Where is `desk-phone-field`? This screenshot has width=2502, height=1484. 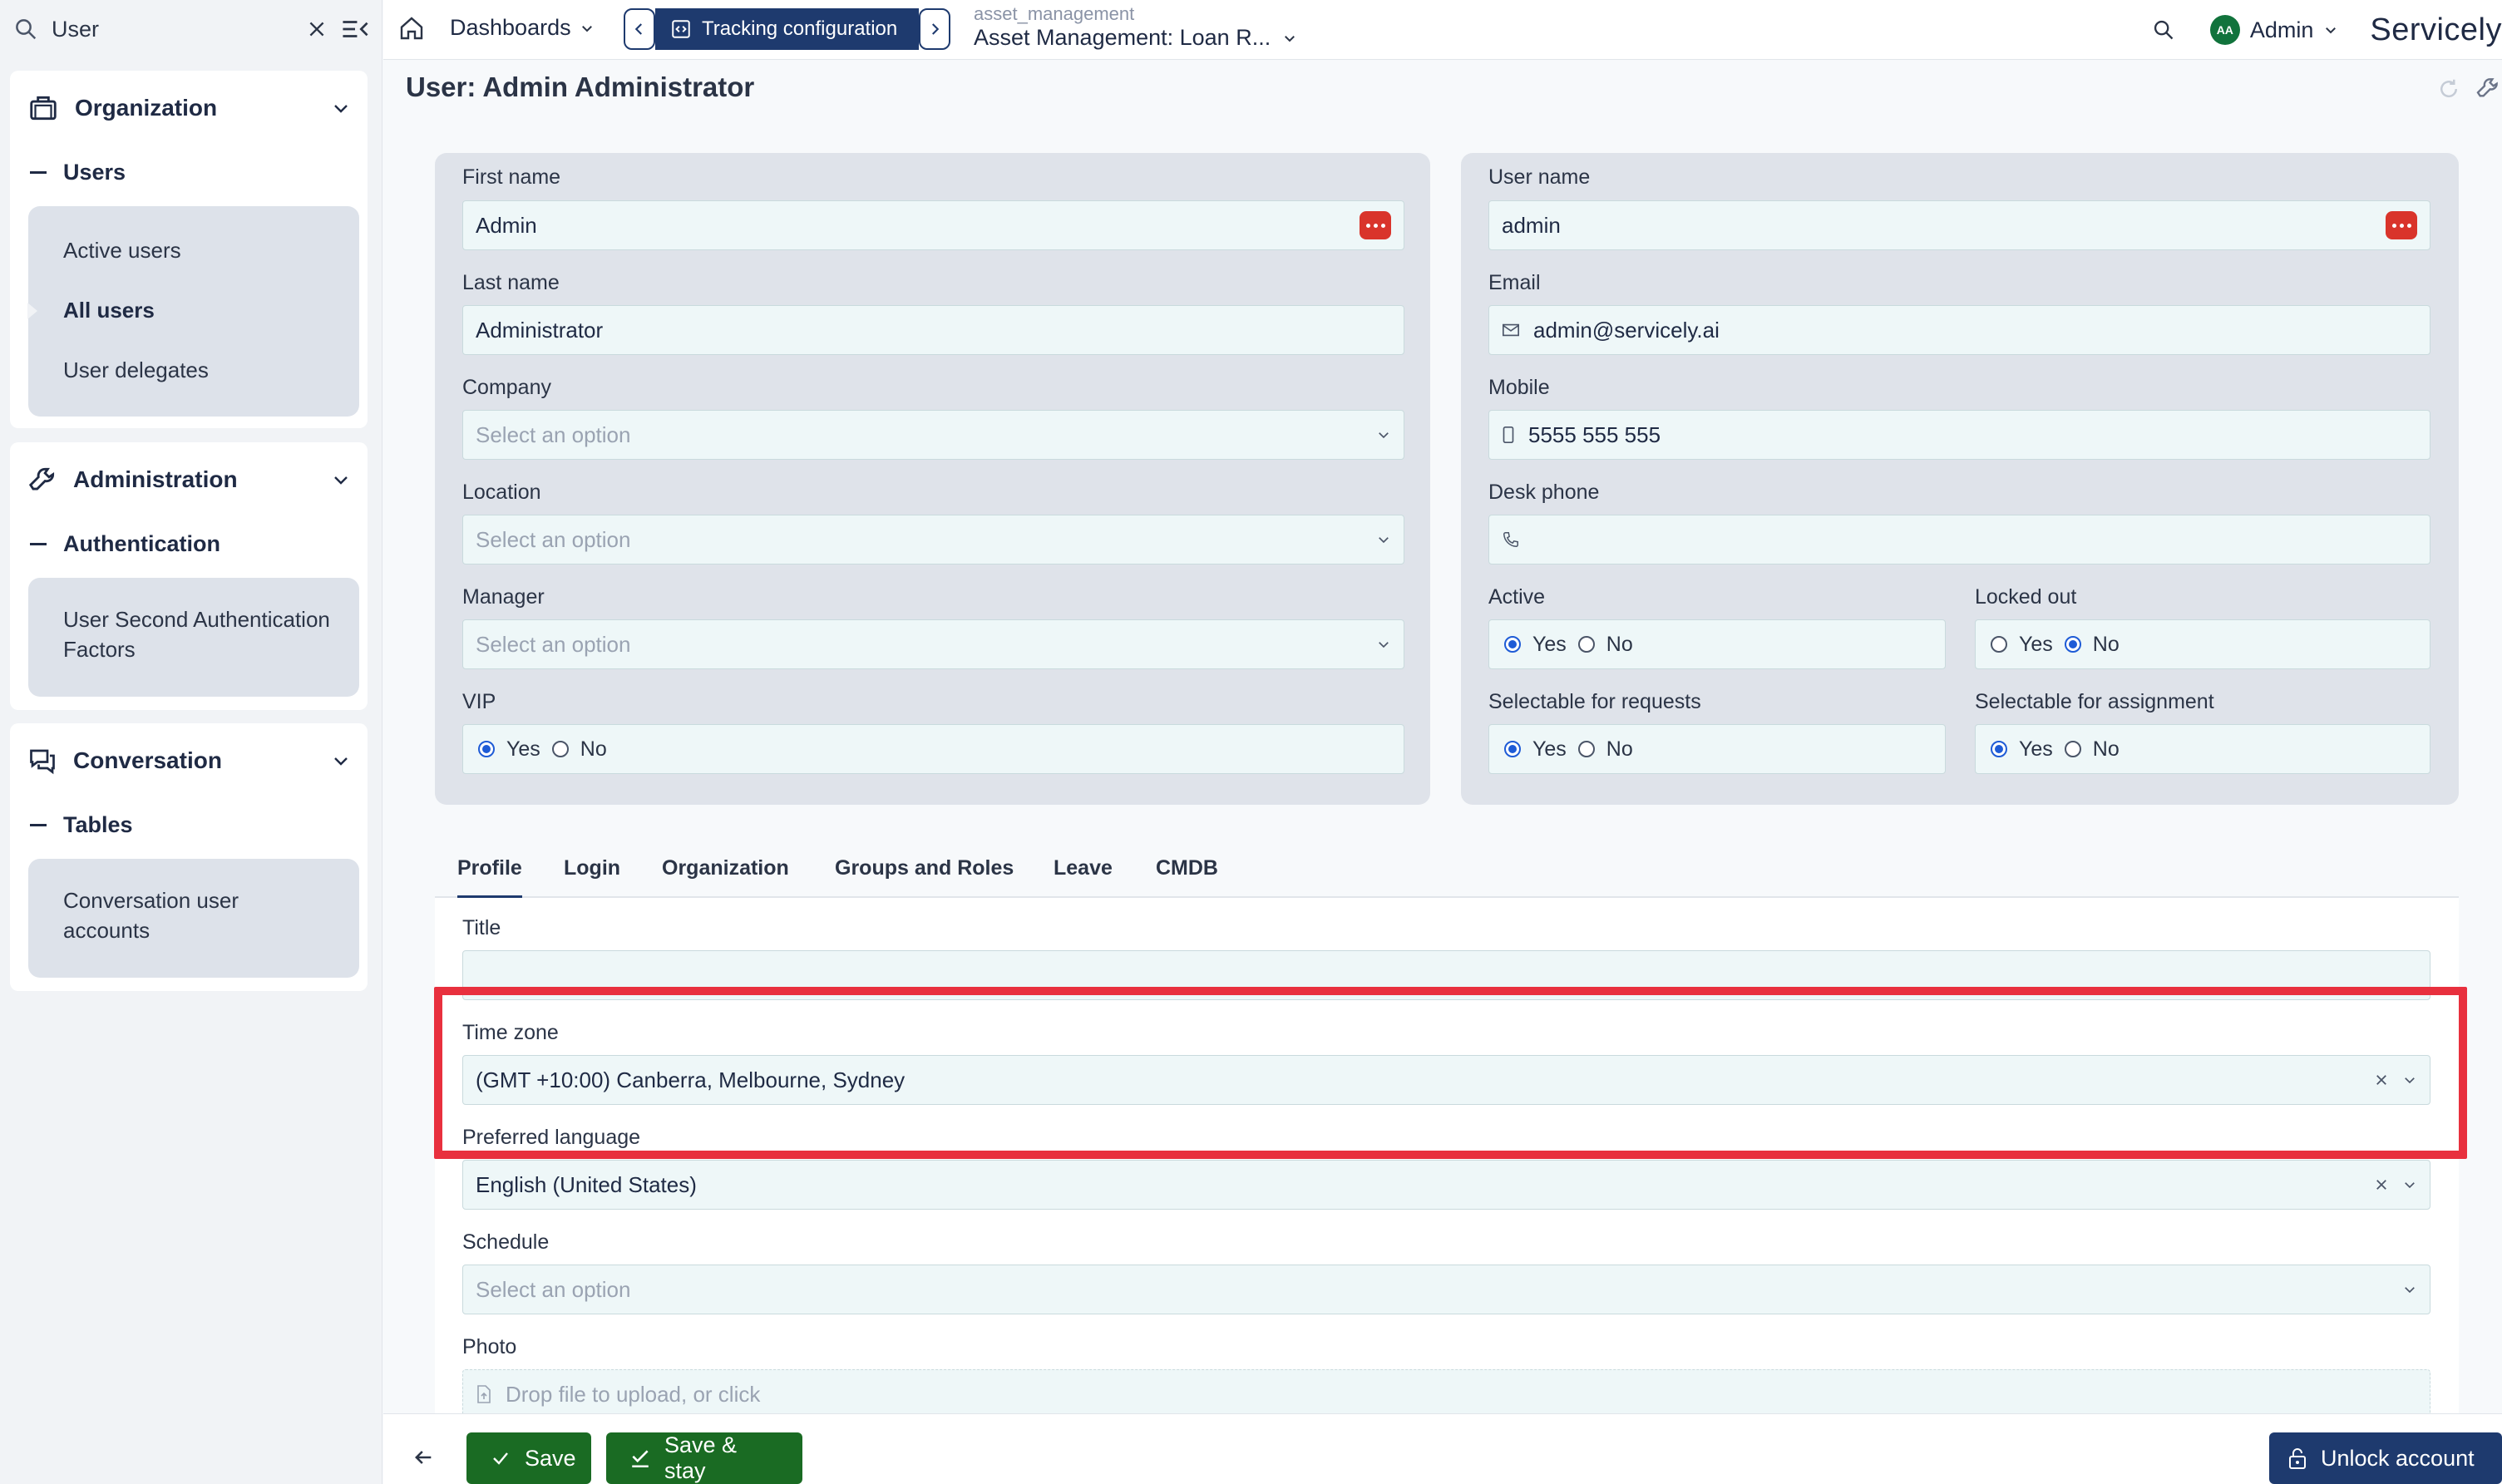 desk-phone-field is located at coordinates (1959, 540).